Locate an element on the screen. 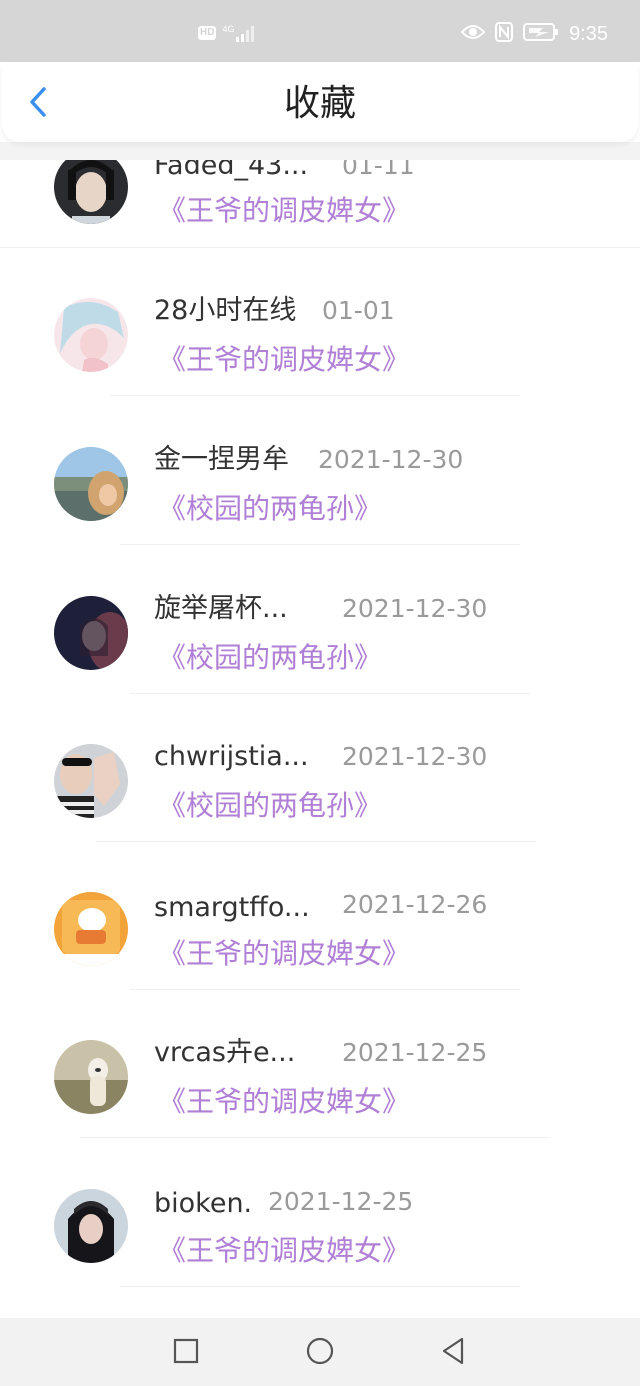 The width and height of the screenshot is (640, 1386). system-indicators: 9:35 is located at coordinates (534, 34).